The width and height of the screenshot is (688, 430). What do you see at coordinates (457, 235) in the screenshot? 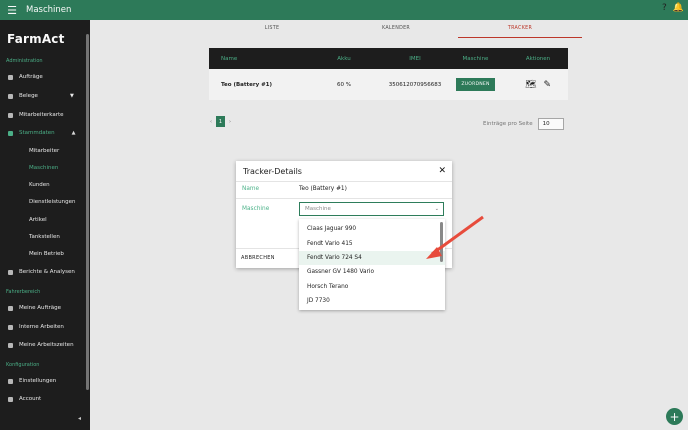
I see `arrow-line` at bounding box center [457, 235].